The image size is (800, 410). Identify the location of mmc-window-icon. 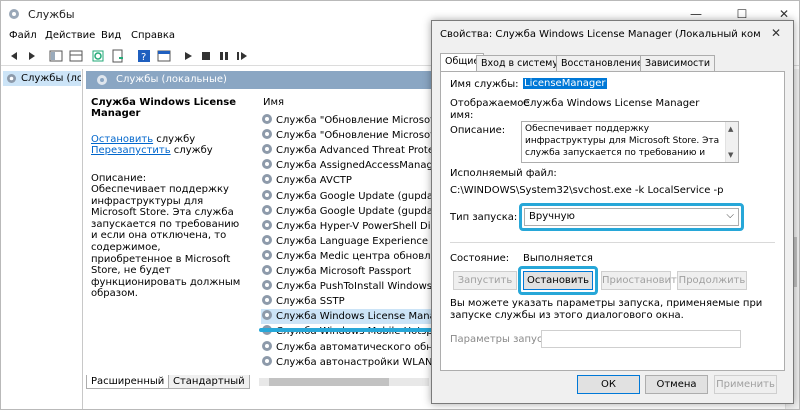
(164, 56).